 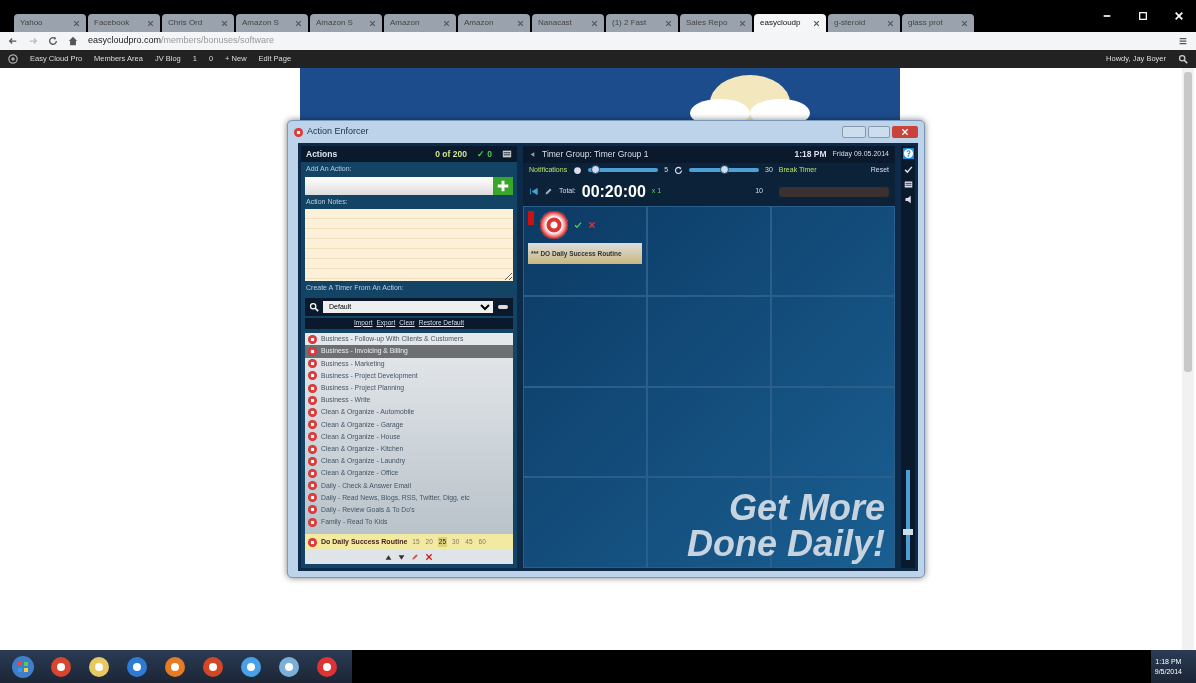 What do you see at coordinates (533, 191) in the screenshot?
I see `skip-icon` at bounding box center [533, 191].